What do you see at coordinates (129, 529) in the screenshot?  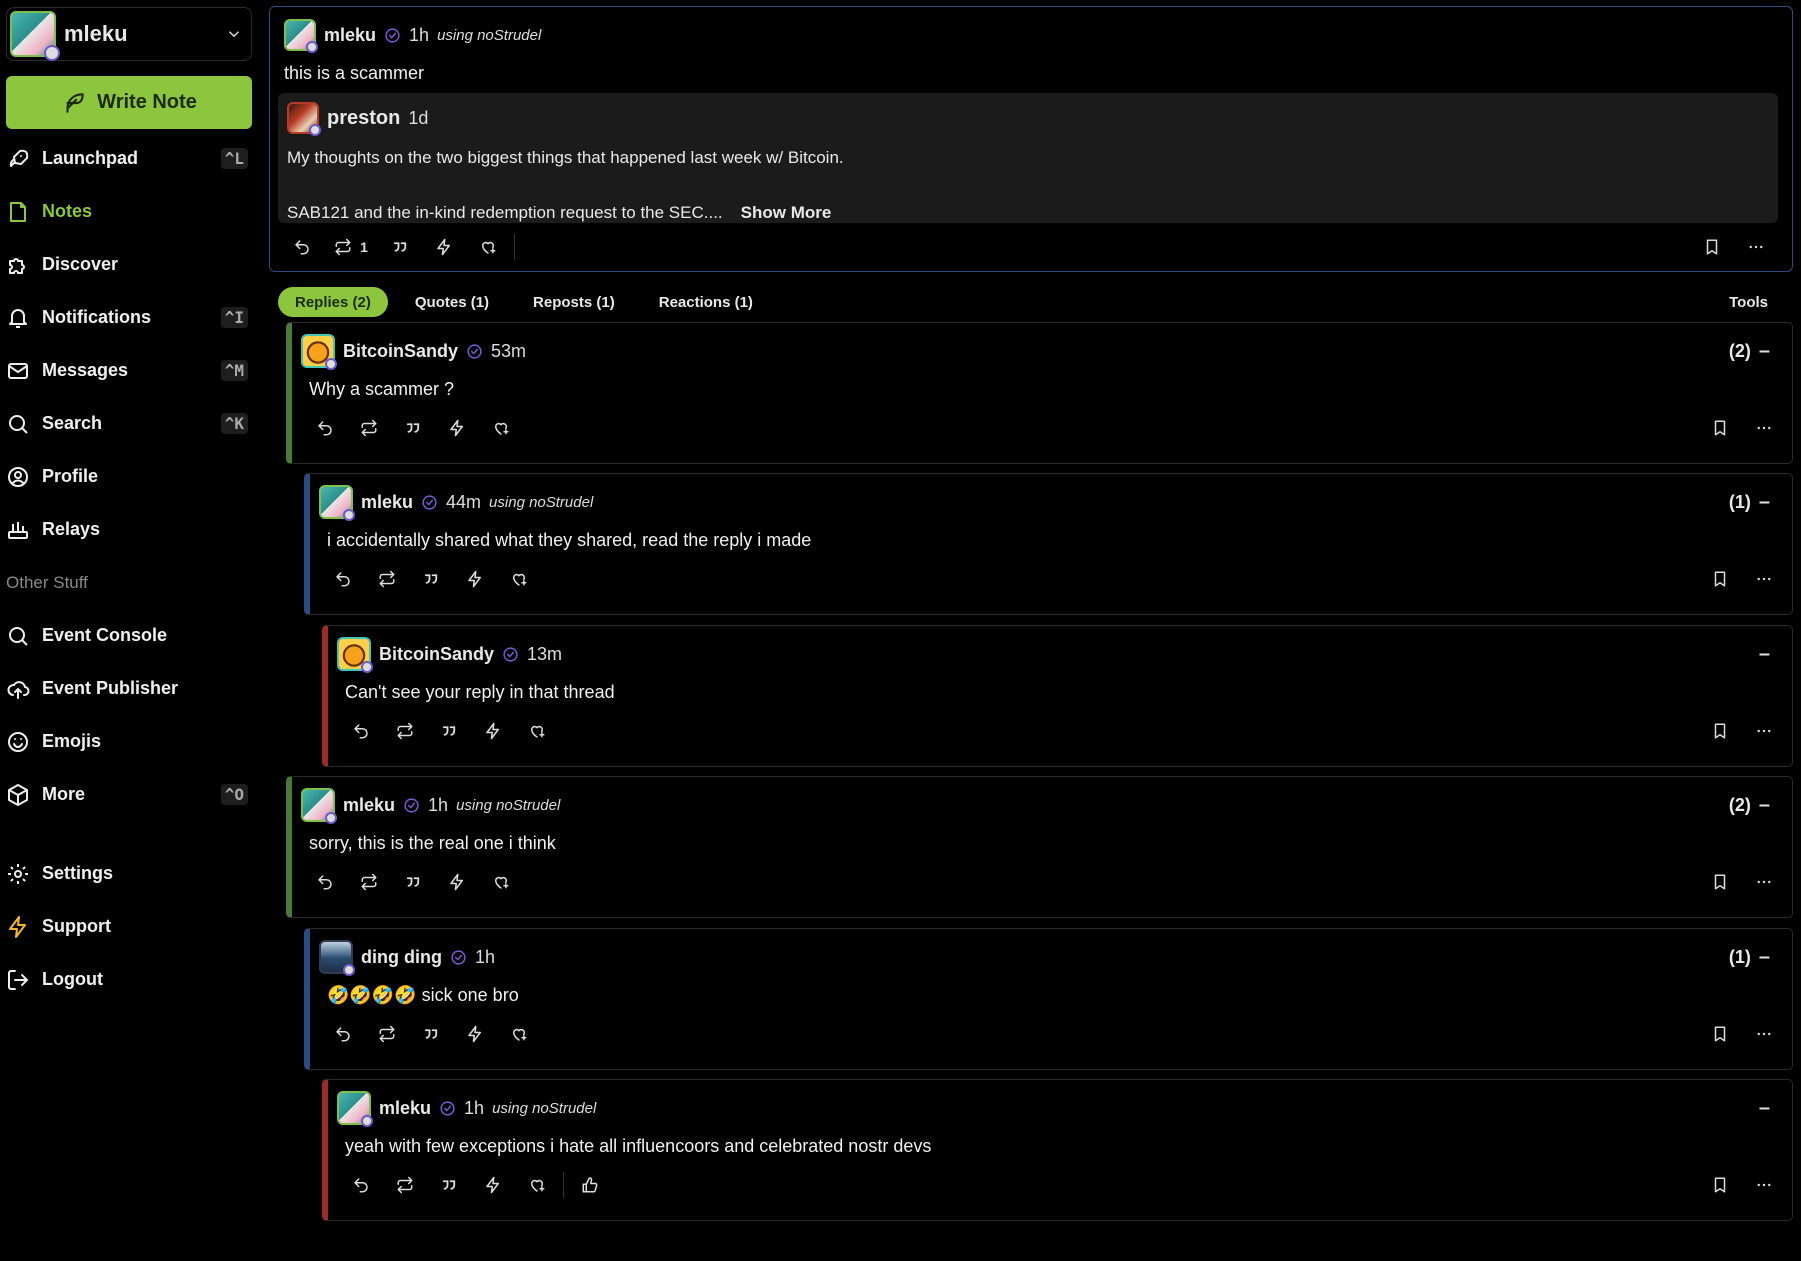 I see `nav-relays: Relays` at bounding box center [129, 529].